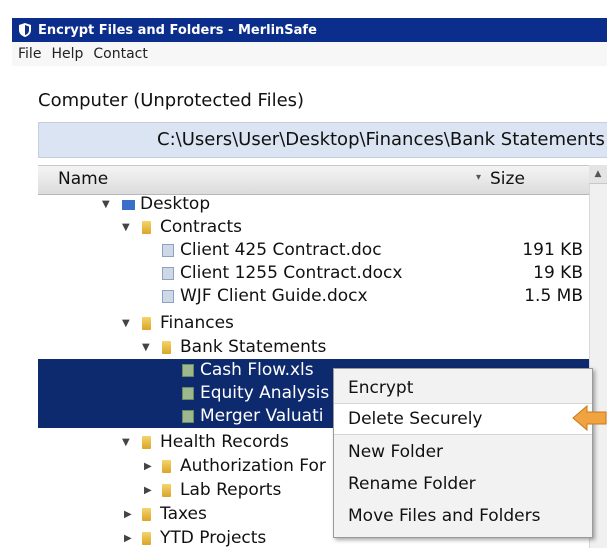 This screenshot has width=607, height=548. Describe the element at coordinates (281, 250) in the screenshot. I see `tree-row-label: Client 425 Contract.doc` at that location.